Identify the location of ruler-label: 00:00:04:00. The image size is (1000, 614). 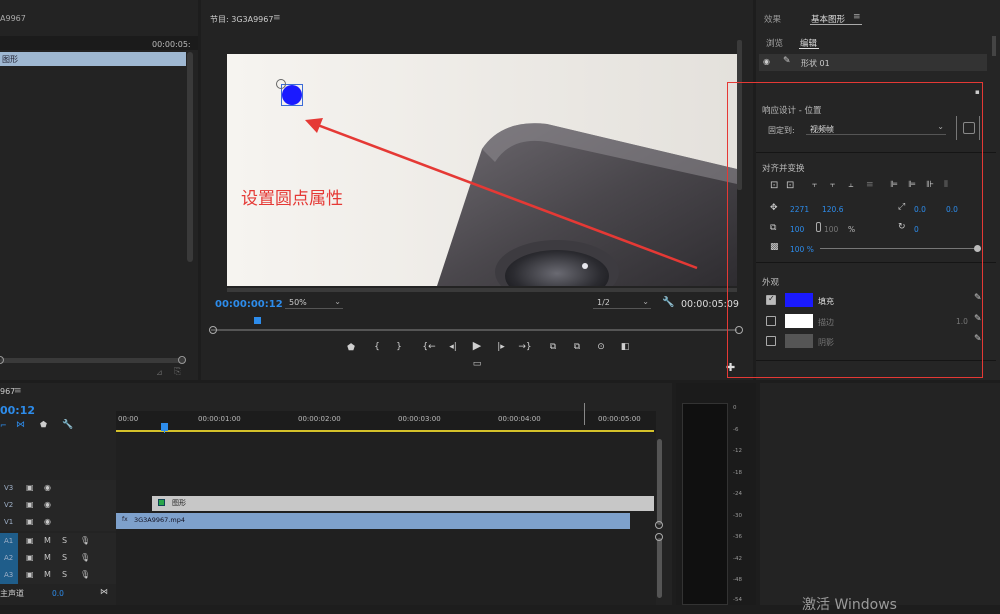
(519, 419).